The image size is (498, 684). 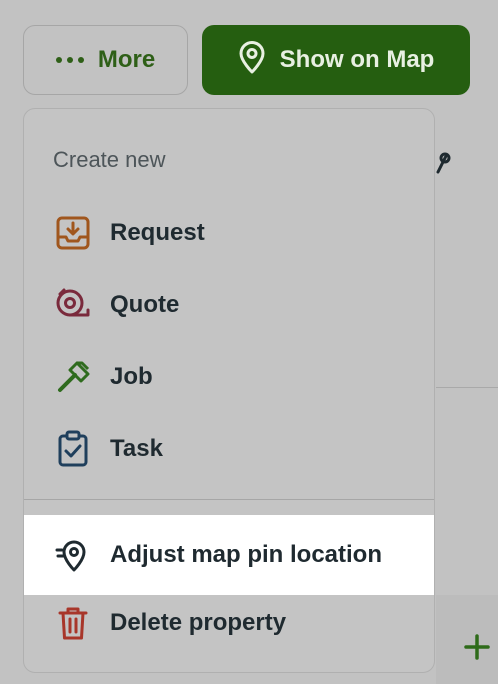 I want to click on menu-item-task-label: Task, so click(x=136, y=448).